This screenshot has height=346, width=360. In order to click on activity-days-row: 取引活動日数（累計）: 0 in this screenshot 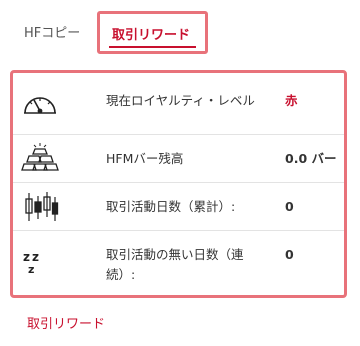, I will do `click(178, 207)`.